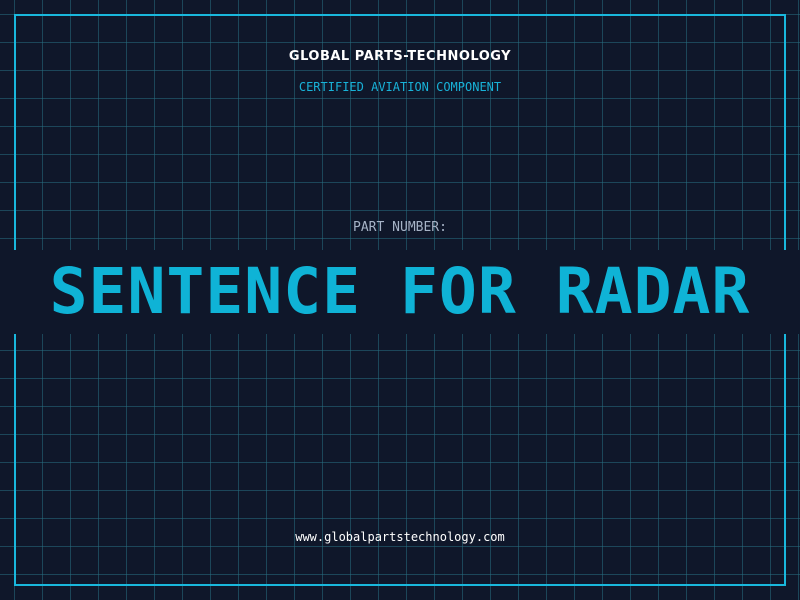 The height and width of the screenshot is (600, 800). What do you see at coordinates (400, 56) in the screenshot?
I see `brand-title: GLOBAL PARTS-TECHNOLOGY` at bounding box center [400, 56].